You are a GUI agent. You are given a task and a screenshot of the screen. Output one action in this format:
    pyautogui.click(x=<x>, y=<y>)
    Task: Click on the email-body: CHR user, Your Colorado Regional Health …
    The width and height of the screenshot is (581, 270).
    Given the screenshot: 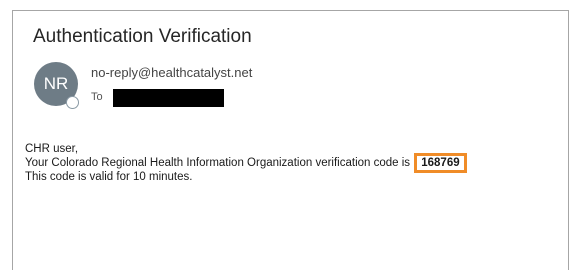 What is the action you would take?
    pyautogui.click(x=246, y=163)
    